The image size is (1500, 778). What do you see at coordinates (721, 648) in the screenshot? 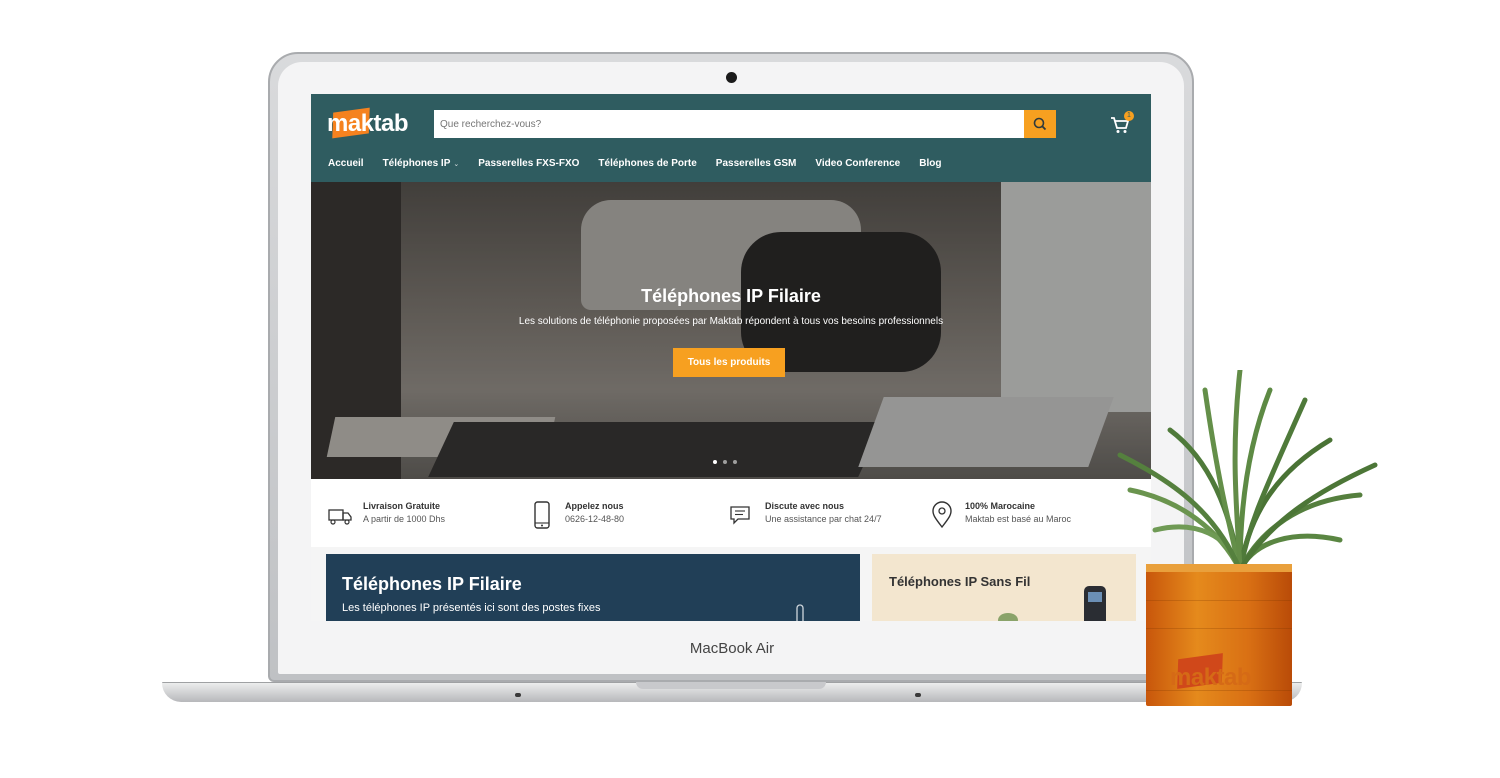
I see `laptop-brand: MacBook` at bounding box center [721, 648].